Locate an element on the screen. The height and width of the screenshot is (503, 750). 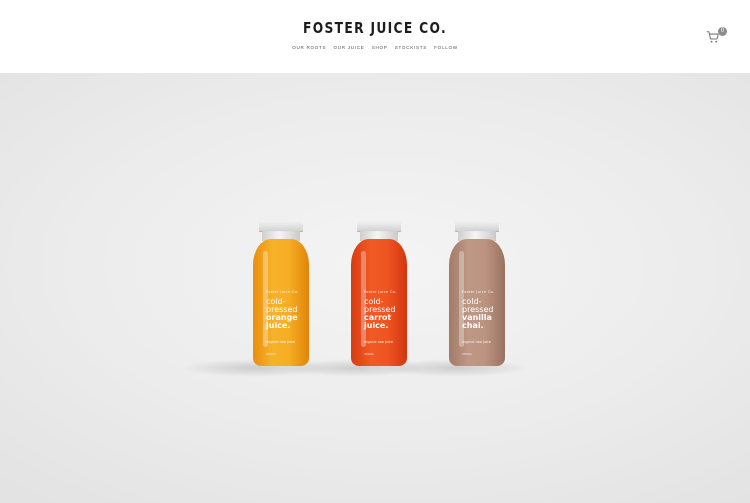
cart-count-badge: 0 is located at coordinates (722, 31).